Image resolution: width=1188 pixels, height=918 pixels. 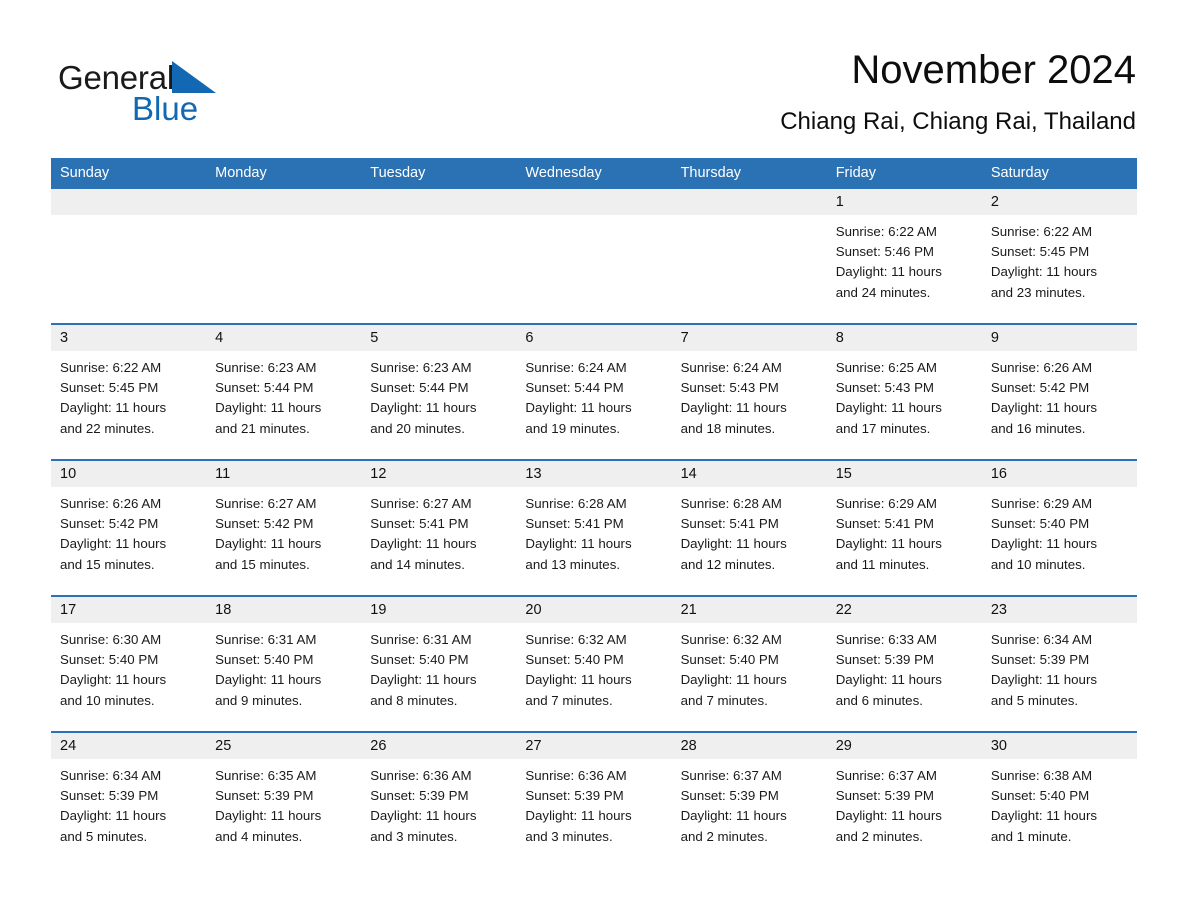 I want to click on day-number-8: 8, so click(x=904, y=338).